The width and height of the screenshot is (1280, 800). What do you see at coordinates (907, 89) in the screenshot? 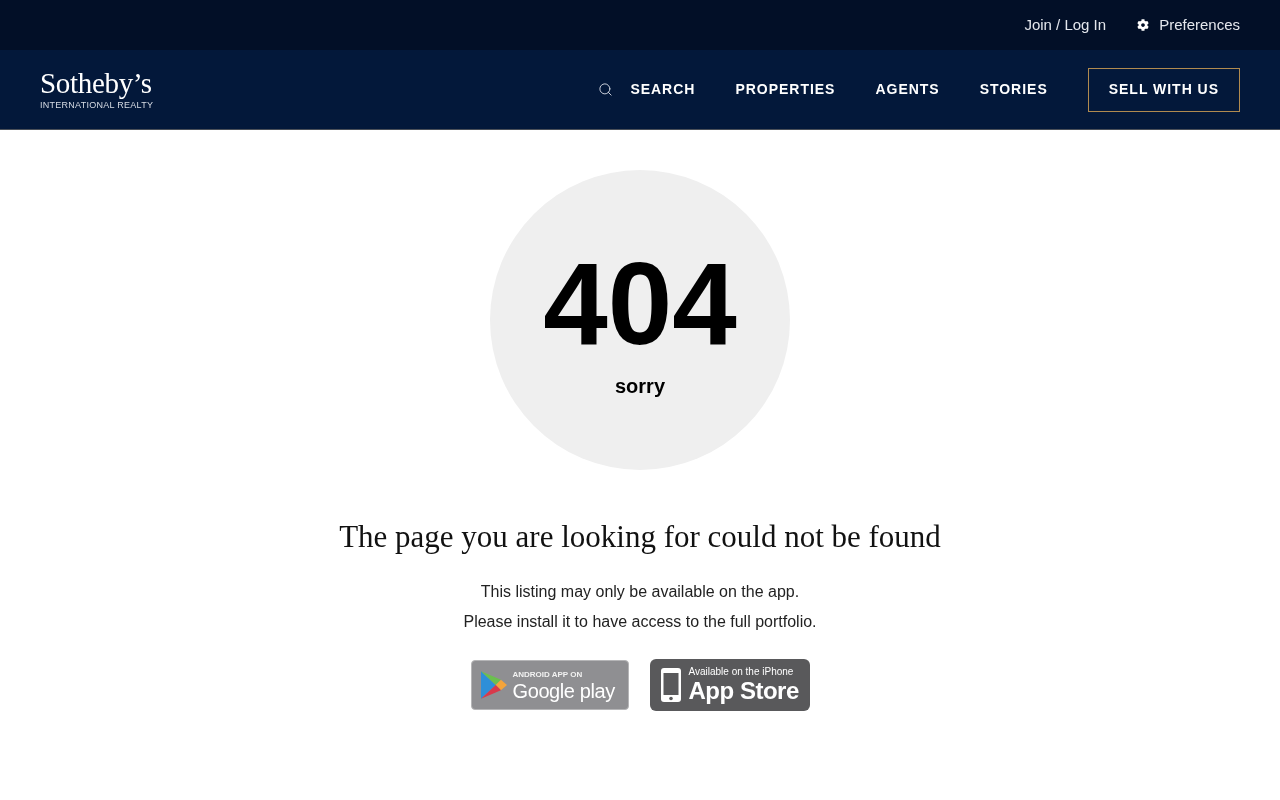
I see `nav-link: AGENTS` at bounding box center [907, 89].